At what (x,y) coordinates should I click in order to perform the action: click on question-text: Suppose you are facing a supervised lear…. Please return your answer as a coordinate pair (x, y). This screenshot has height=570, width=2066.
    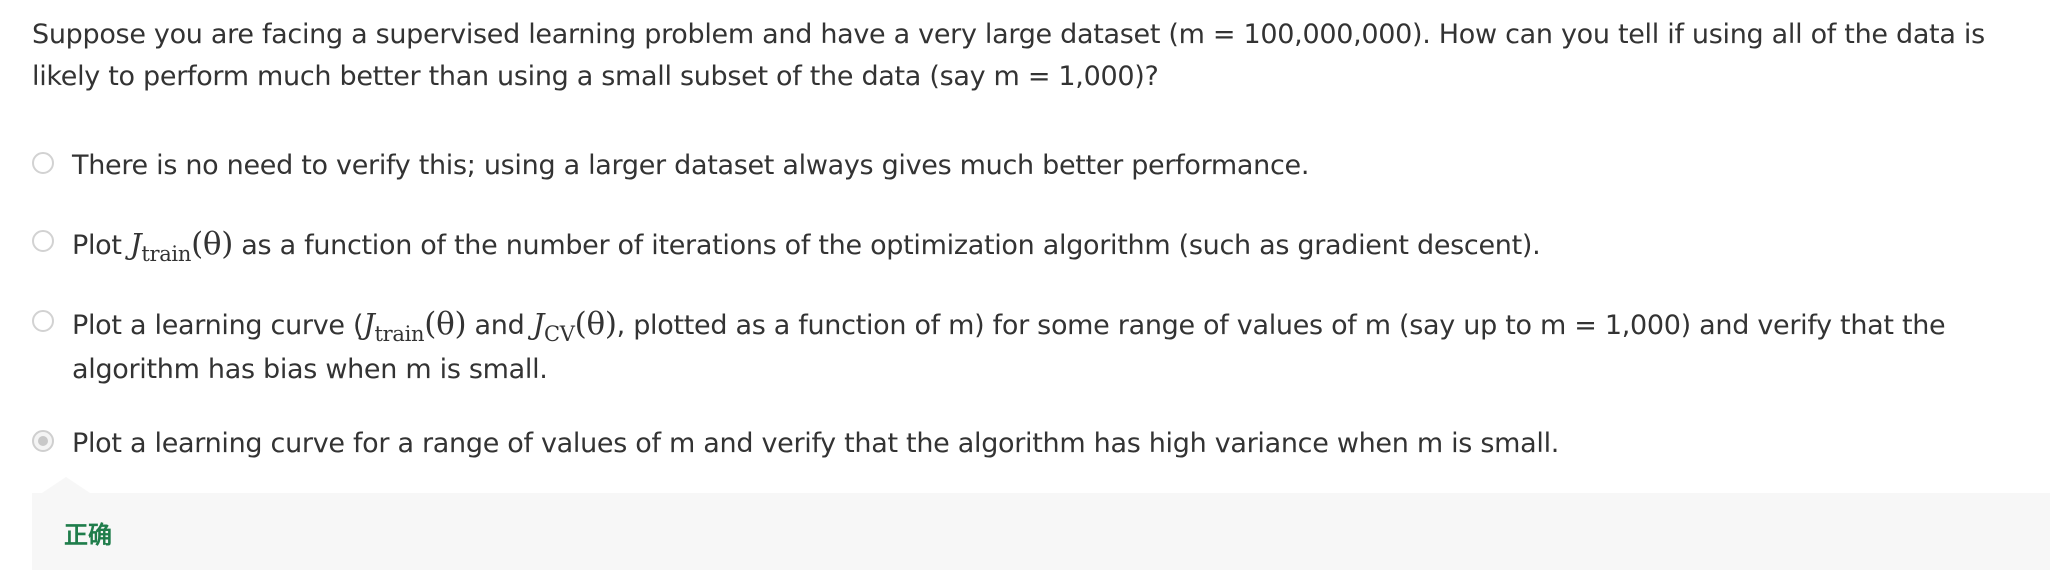
    Looking at the image, I should click on (1008, 55).